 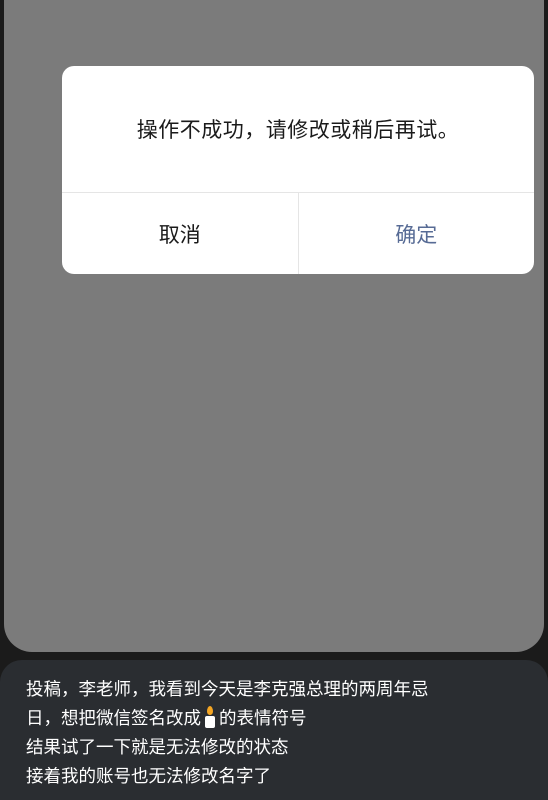 I want to click on dialog-message: 操作不成功，请修改或稍后再试。, so click(x=298, y=130).